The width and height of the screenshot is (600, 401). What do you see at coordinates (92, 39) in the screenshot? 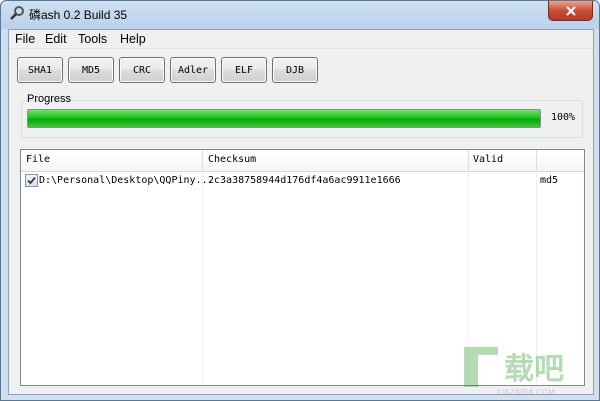
I see `menu-tools: Tools` at bounding box center [92, 39].